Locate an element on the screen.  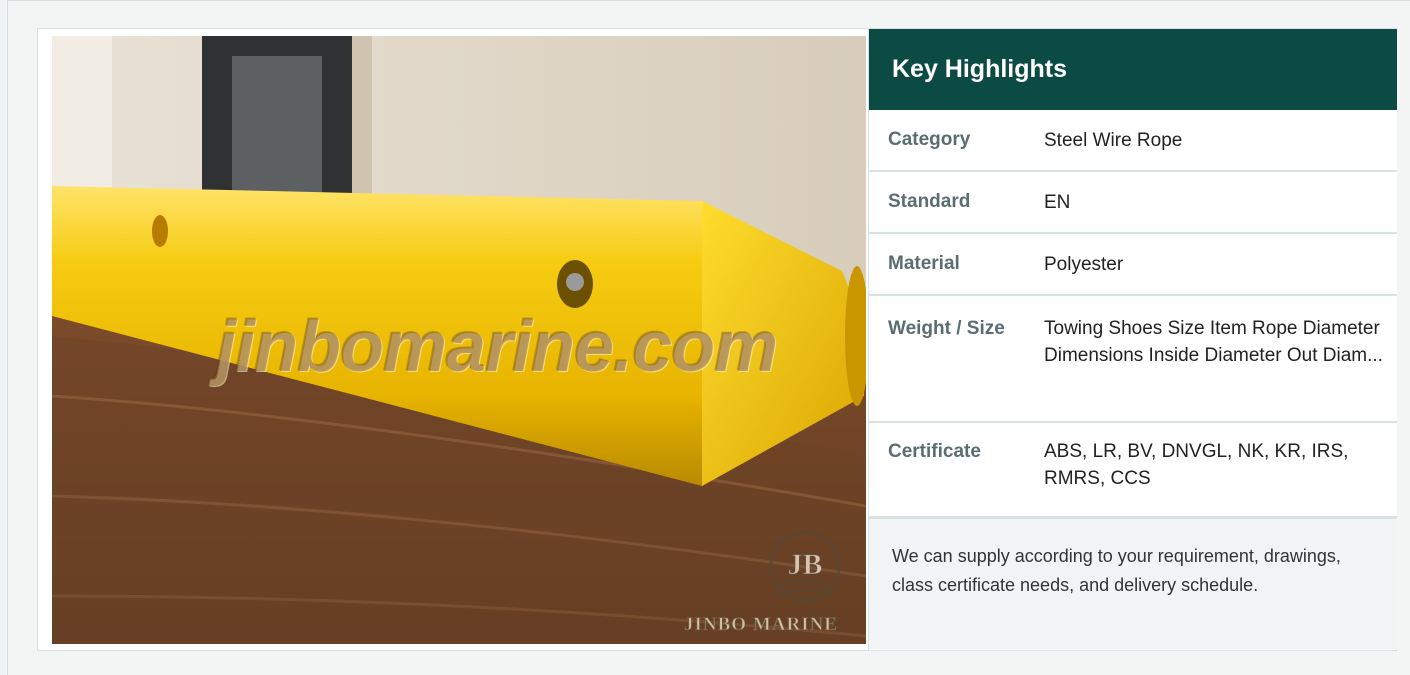
spec-row-category: Category Steel Wire Rope is located at coordinates (1133, 141).